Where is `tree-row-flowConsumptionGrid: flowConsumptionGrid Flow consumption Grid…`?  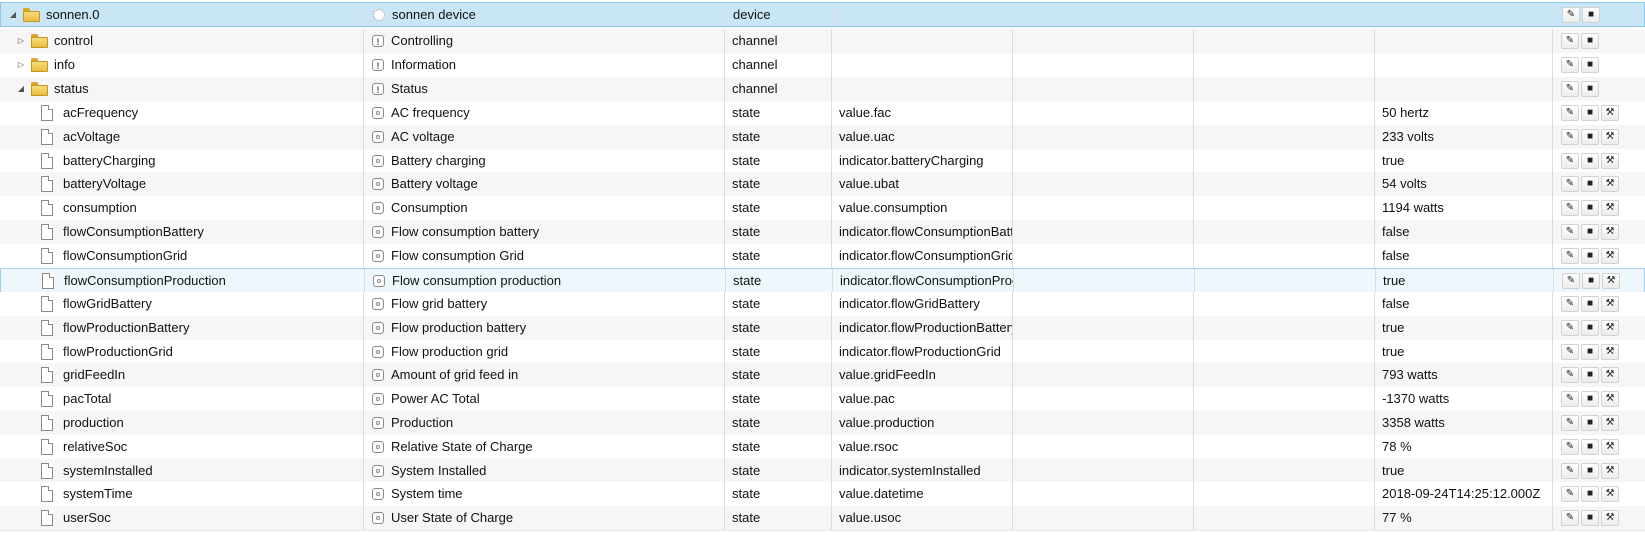
tree-row-flowConsumptionGrid: flowConsumptionGrid Flow consumption Grid… is located at coordinates (822, 256).